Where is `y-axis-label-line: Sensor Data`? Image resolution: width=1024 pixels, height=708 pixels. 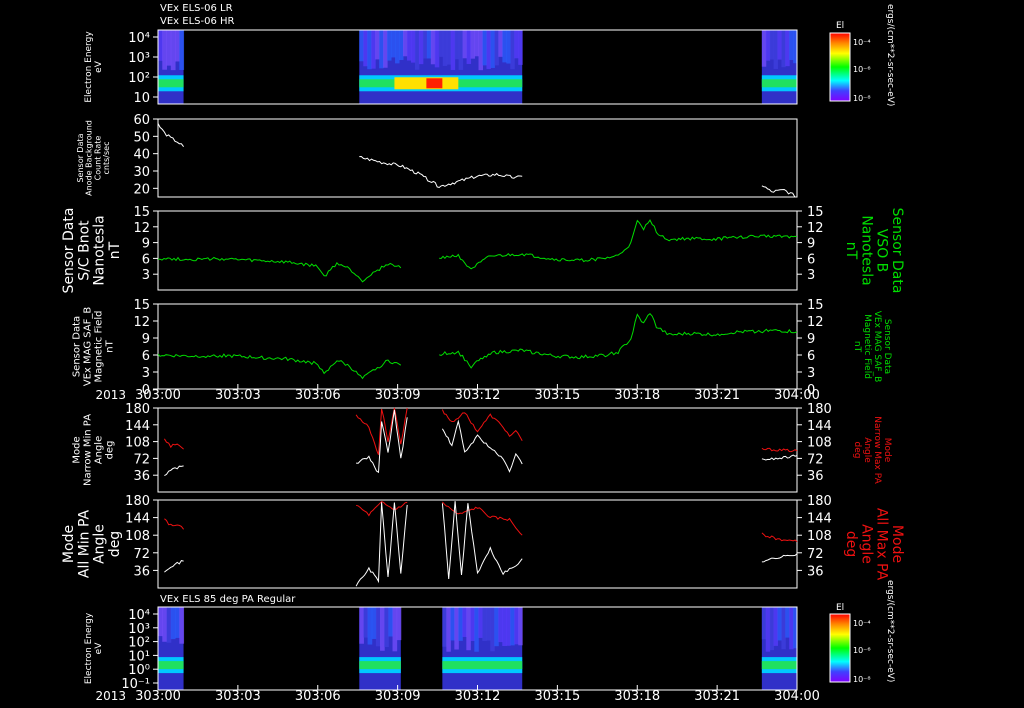
y-axis-label-line: Sensor Data is located at coordinates (80, 157).